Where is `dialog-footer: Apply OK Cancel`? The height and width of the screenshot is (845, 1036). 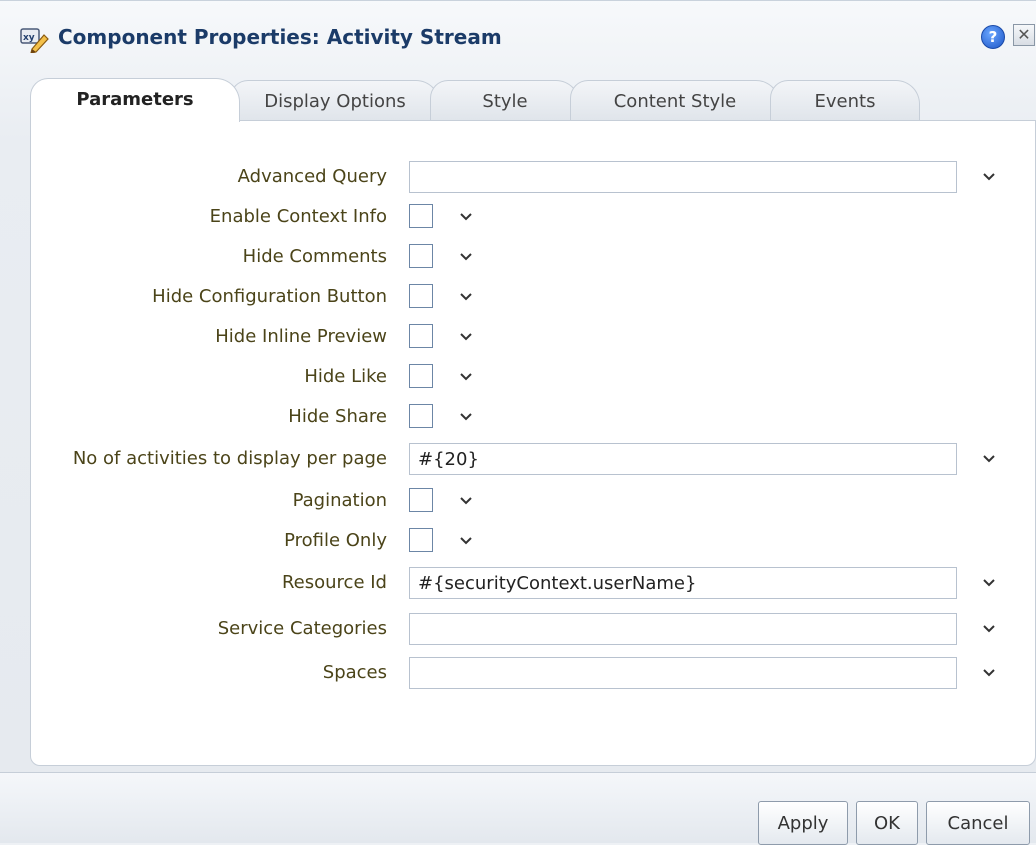 dialog-footer: Apply OK Cancel is located at coordinates (518, 808).